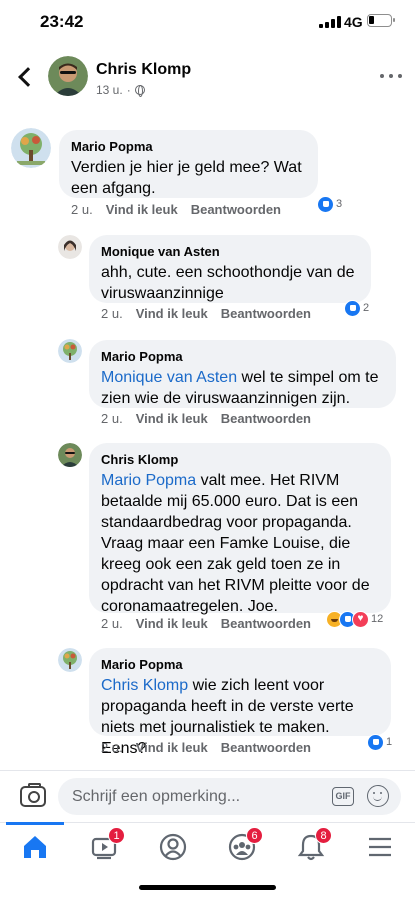 Image resolution: width=415 pixels, height=900 pixels. I want to click on status-bar: 23:42 4G, so click(207, 23).